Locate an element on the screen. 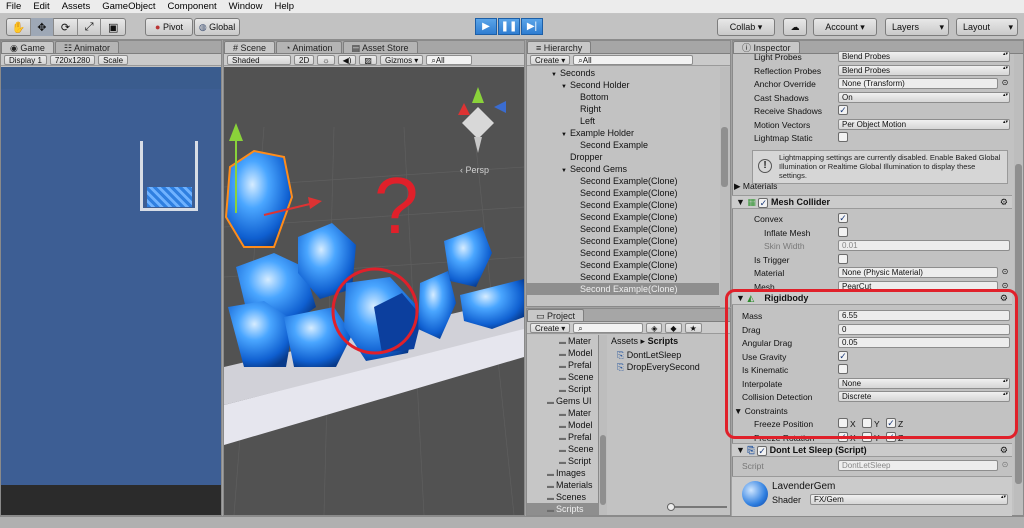  layout-button: Layout ▾ is located at coordinates (987, 27).